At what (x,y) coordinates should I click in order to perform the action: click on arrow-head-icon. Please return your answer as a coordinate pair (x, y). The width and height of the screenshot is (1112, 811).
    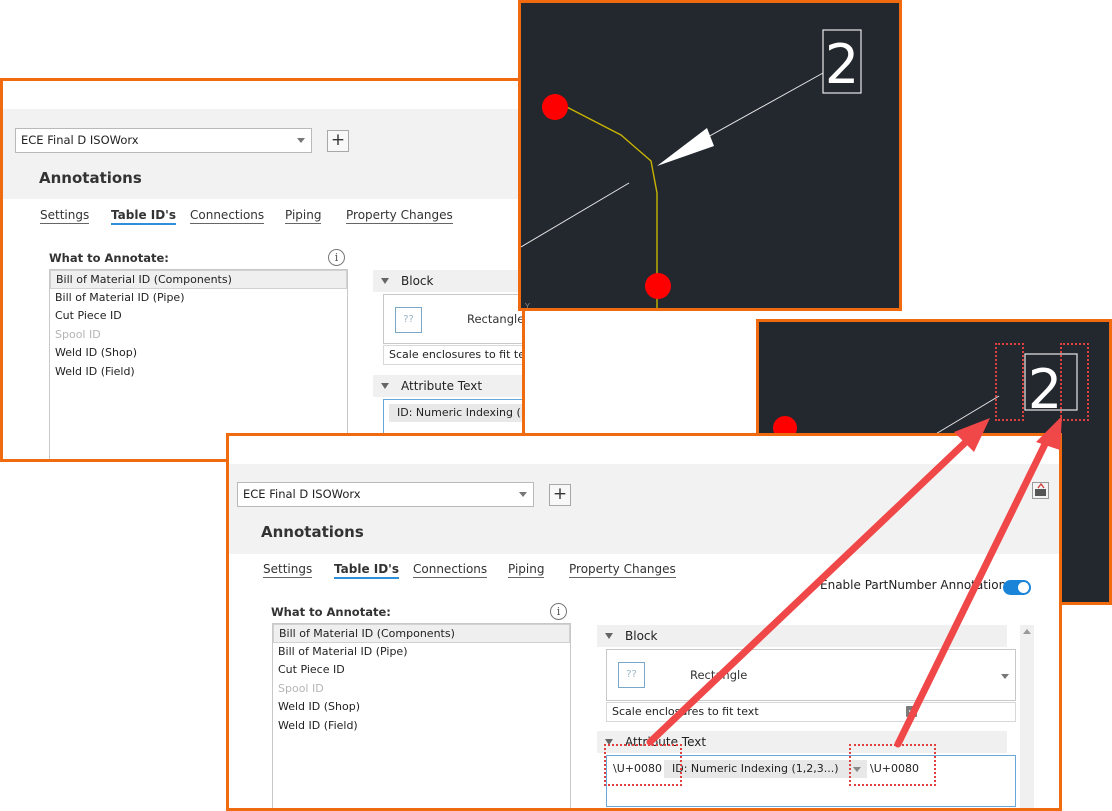
    Looking at the image, I should click on (1049, 433).